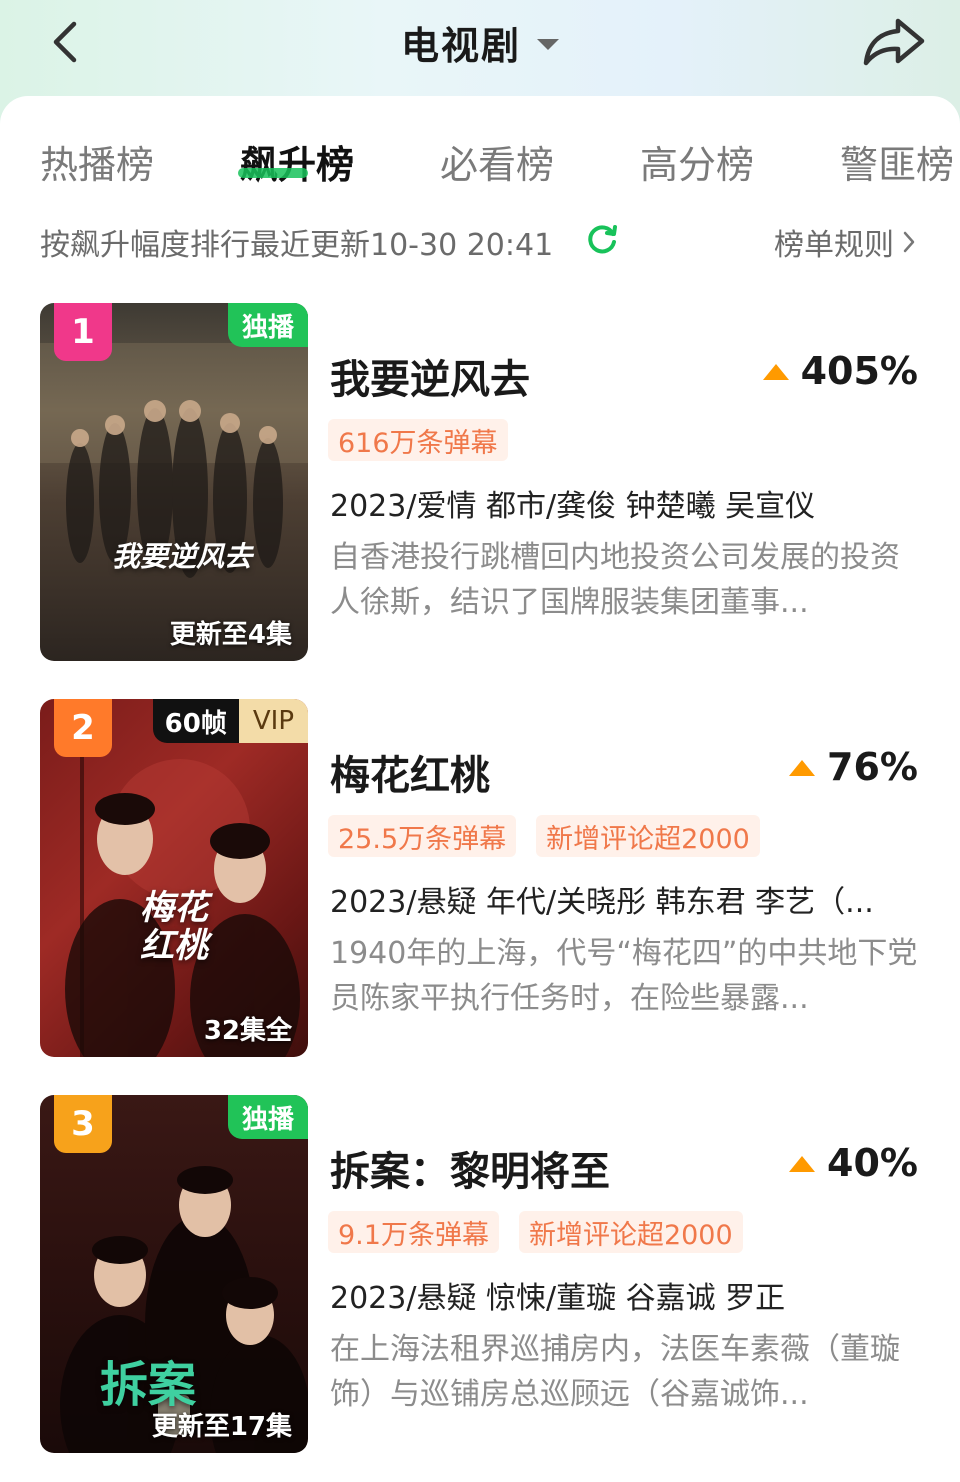 The image size is (960, 1482). I want to click on poster: 3 独播 拆案 更新至17集, so click(174, 1274).